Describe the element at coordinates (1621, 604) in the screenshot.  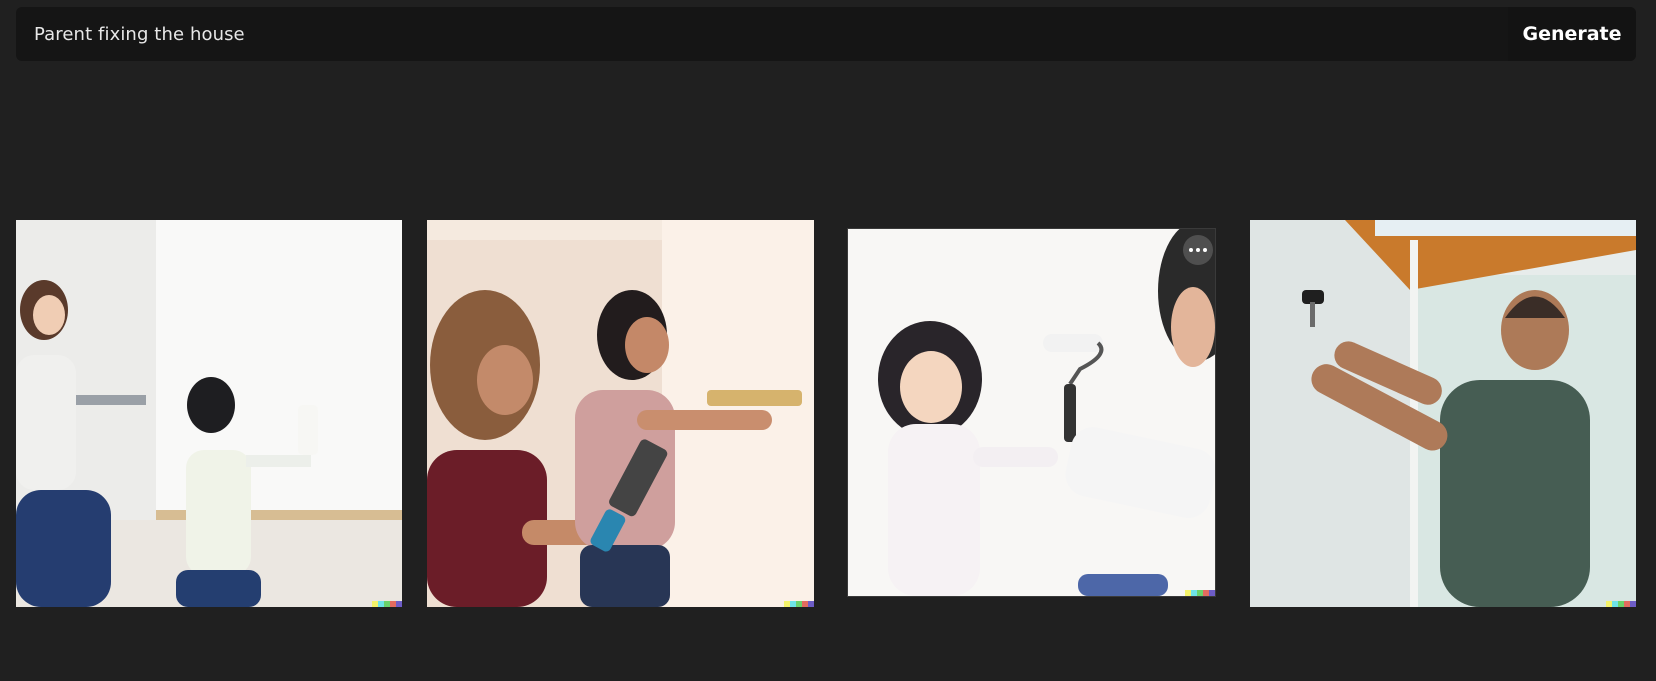
I see `result-image-4-watermark` at that location.